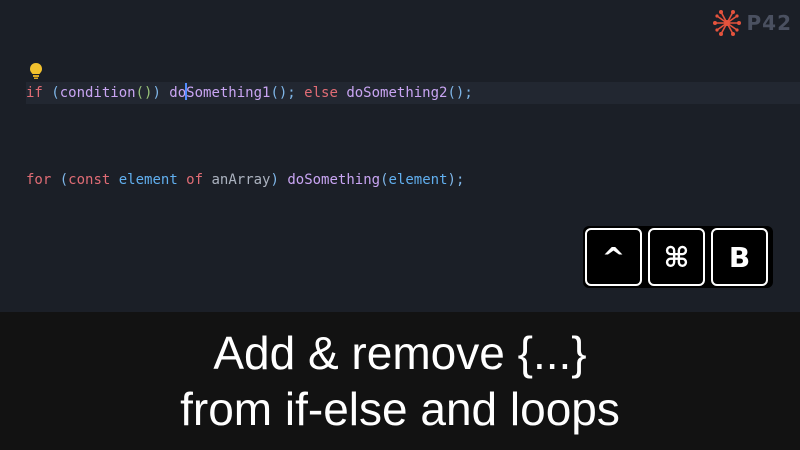  What do you see at coordinates (237, 180) in the screenshot?
I see `identifier-anarray: anArray` at bounding box center [237, 180].